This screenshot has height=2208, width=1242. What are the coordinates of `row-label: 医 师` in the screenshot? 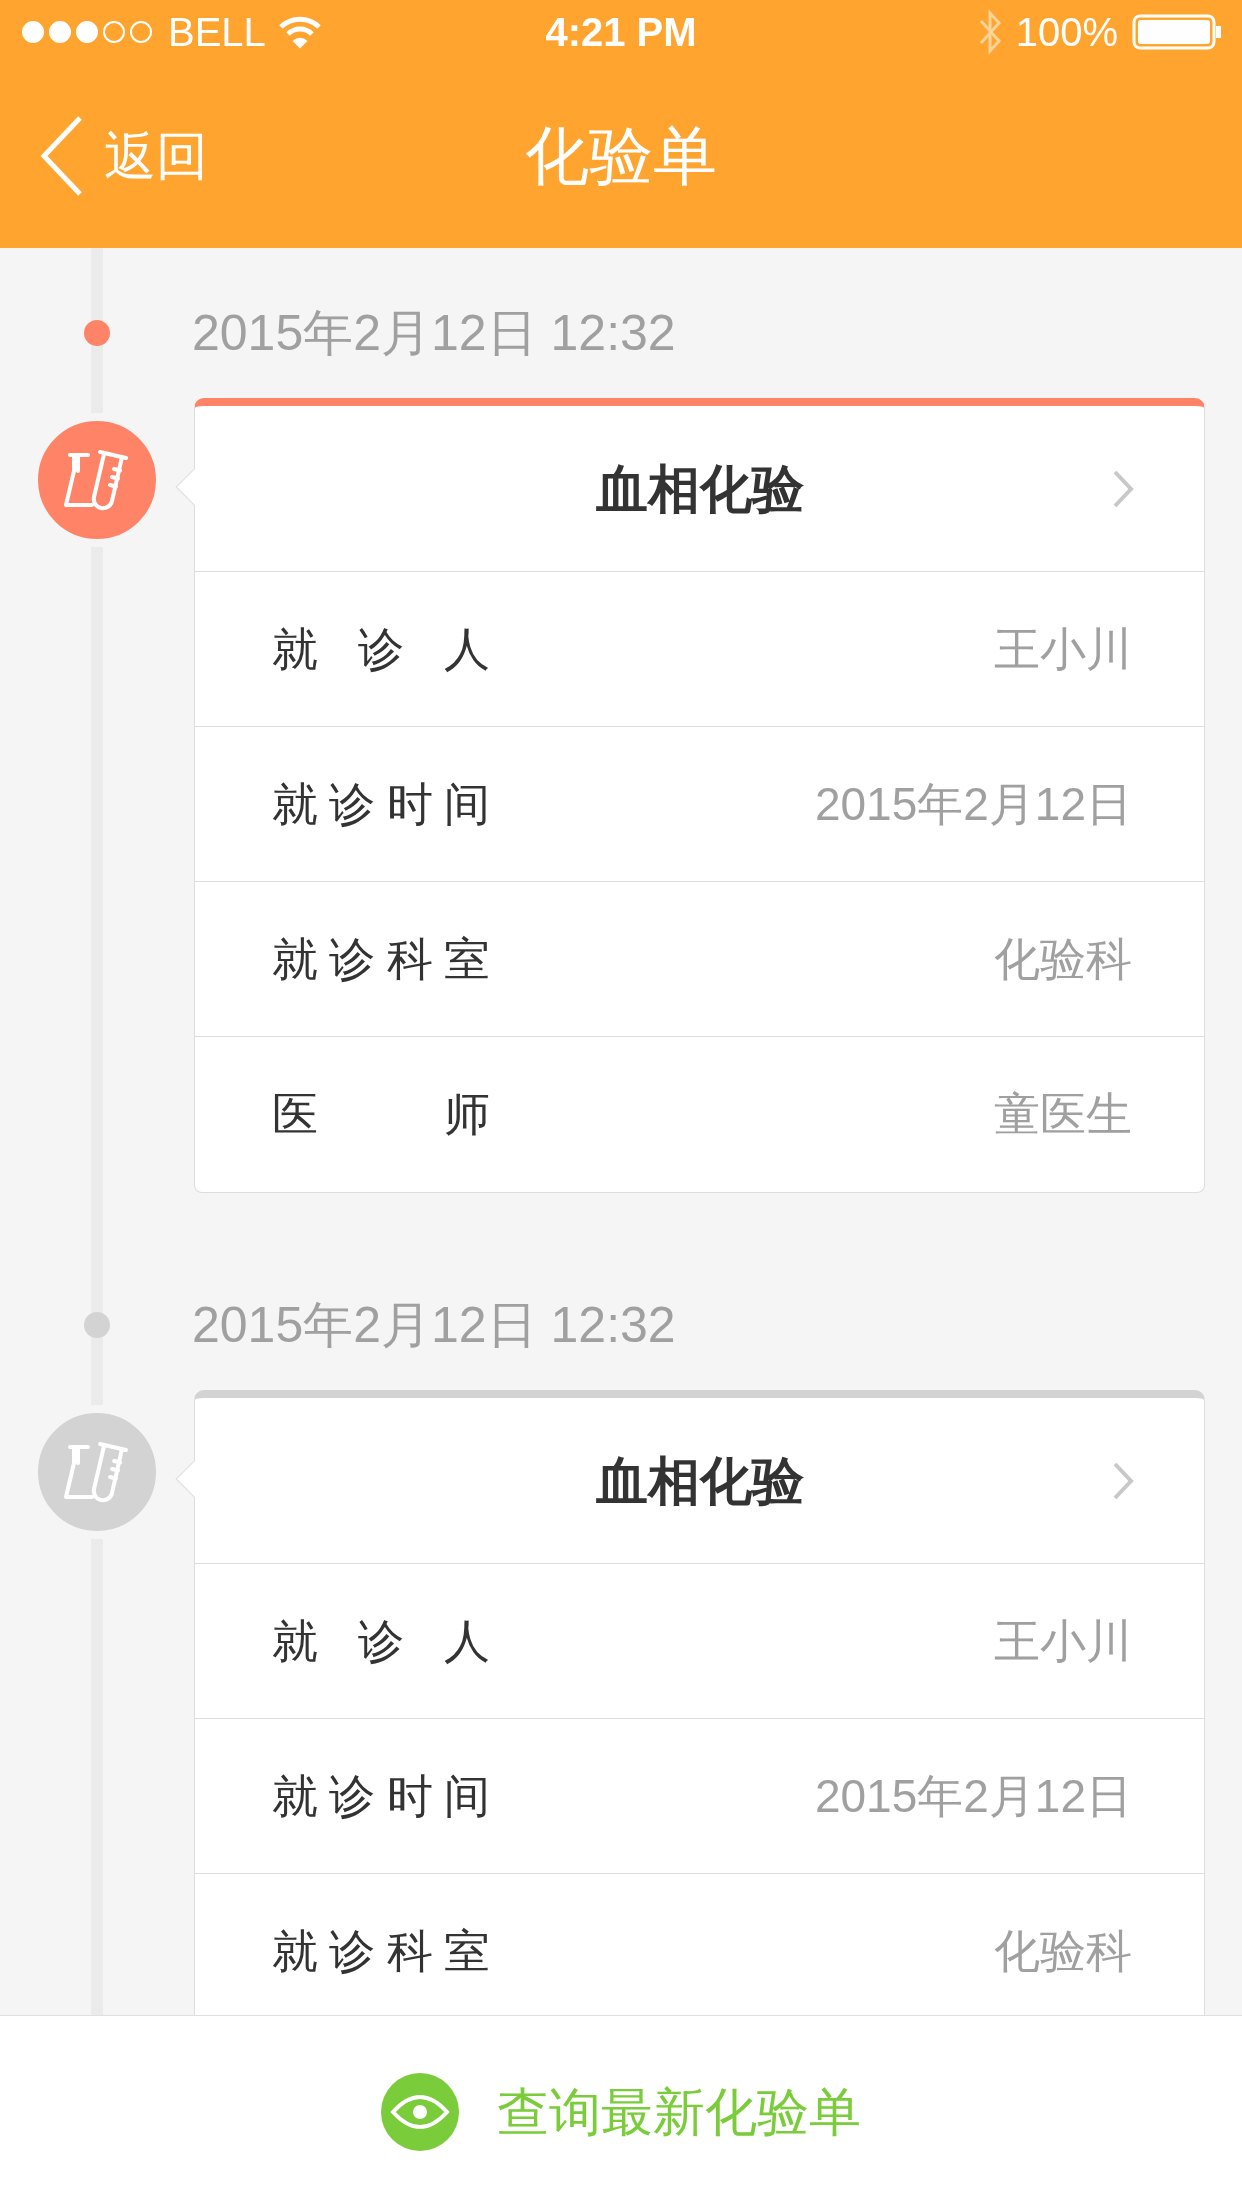 It's located at (381, 1114).